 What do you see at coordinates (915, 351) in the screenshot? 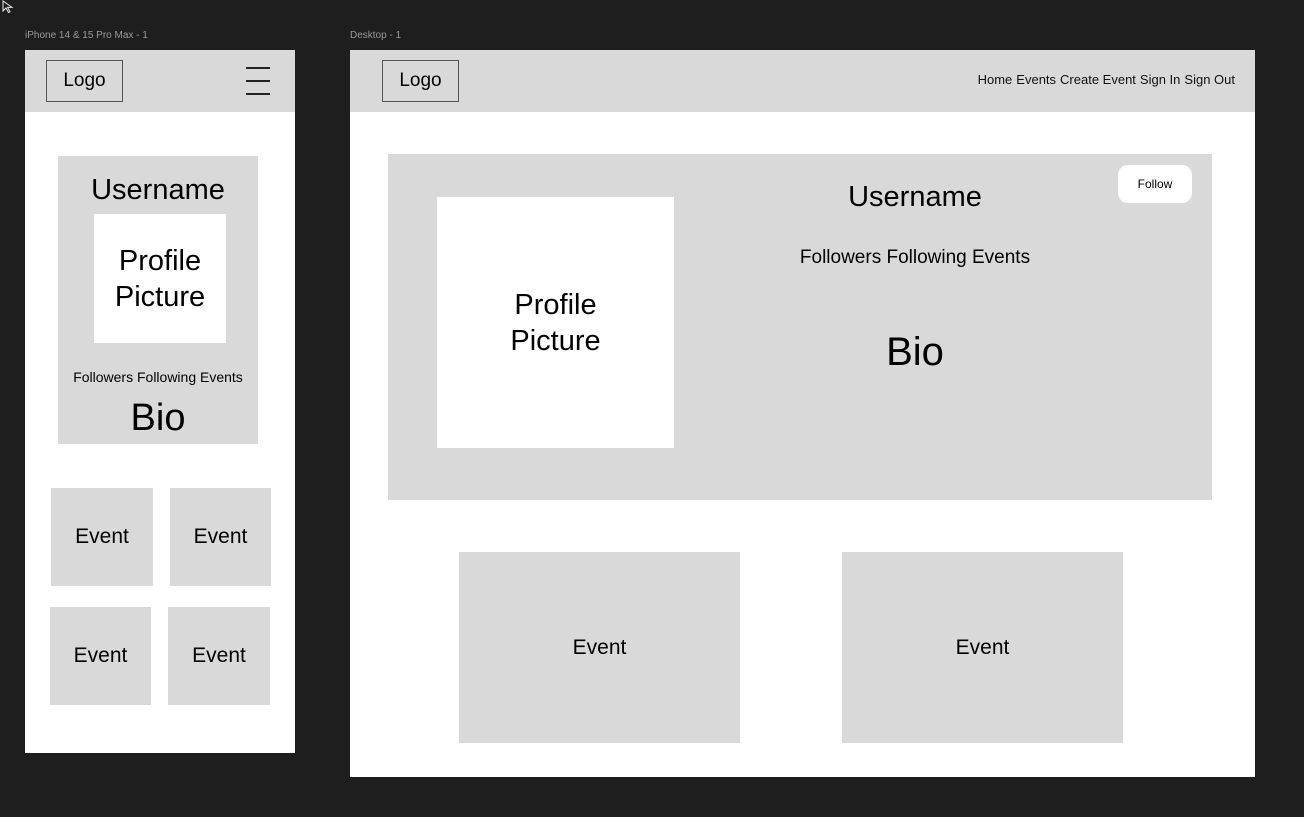
I see `desktop-bio: Bio` at bounding box center [915, 351].